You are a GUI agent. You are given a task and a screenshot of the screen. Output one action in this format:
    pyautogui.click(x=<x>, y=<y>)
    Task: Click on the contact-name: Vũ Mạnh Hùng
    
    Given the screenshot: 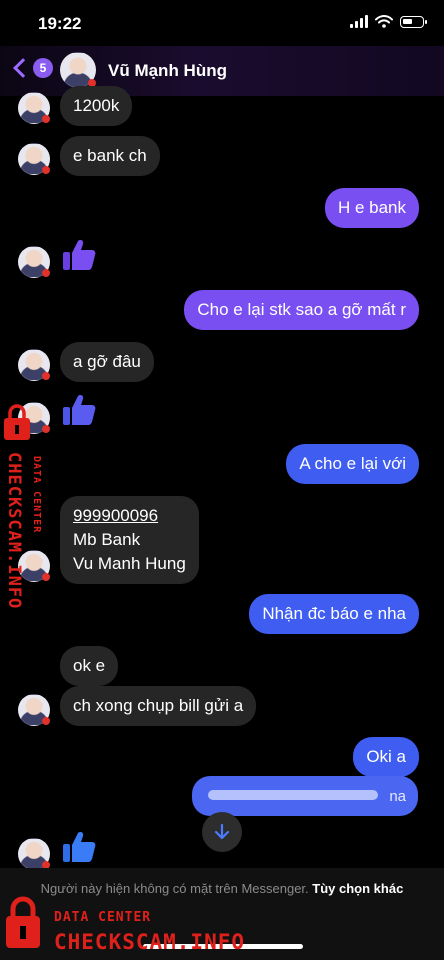 What is the action you would take?
    pyautogui.click(x=167, y=71)
    